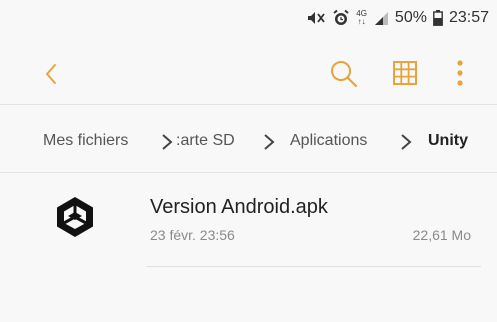 This screenshot has width=497, height=322. I want to click on file-size: 22,61 Mo, so click(441, 235).